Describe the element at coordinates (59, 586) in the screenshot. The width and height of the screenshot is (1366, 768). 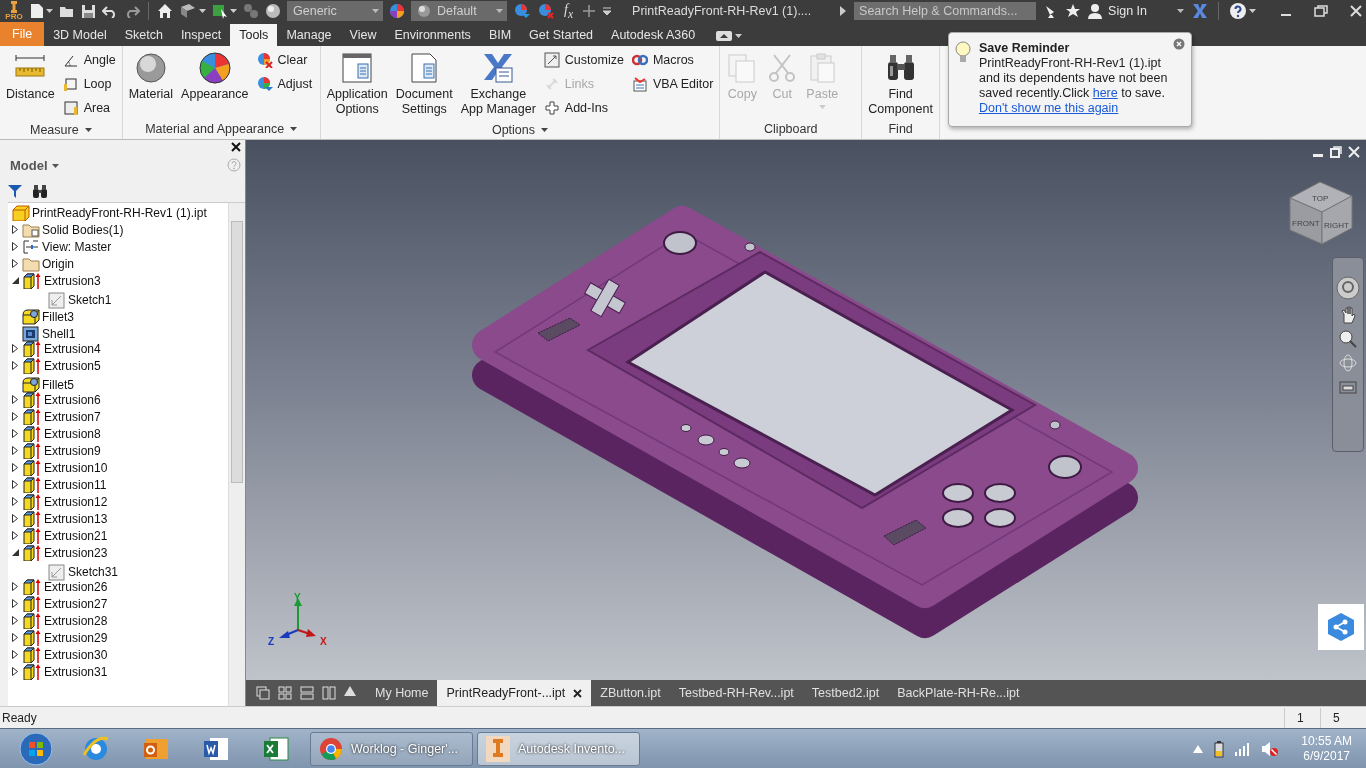
I see `tree-item: Extrusion26` at that location.